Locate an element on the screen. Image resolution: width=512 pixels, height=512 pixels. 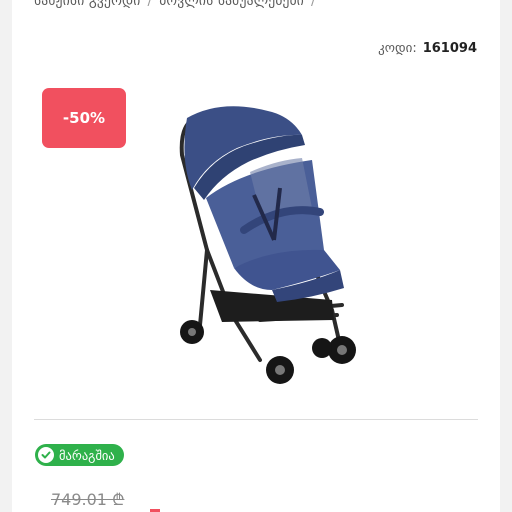
breadcrumb: სახჟისი გვერდი / ბოვლის სამუალებები / is located at coordinates (178, 6).